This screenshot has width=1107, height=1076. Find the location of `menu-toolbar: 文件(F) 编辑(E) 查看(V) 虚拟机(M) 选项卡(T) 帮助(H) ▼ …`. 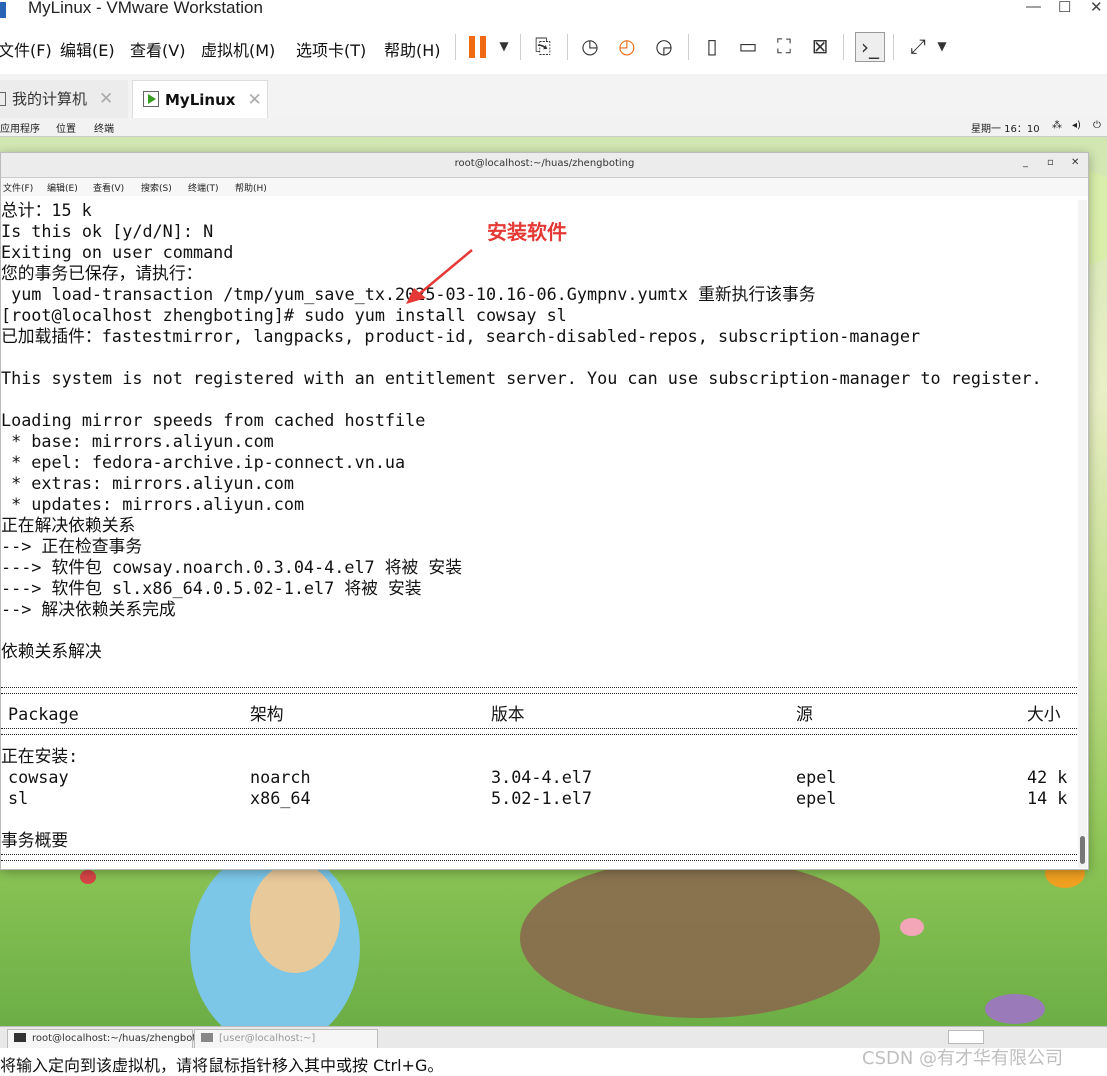

menu-toolbar: 文件(F) 编辑(E) 查看(V) 虚拟机(M) 选项卡(T) 帮助(H) ▼ … is located at coordinates (553, 47).